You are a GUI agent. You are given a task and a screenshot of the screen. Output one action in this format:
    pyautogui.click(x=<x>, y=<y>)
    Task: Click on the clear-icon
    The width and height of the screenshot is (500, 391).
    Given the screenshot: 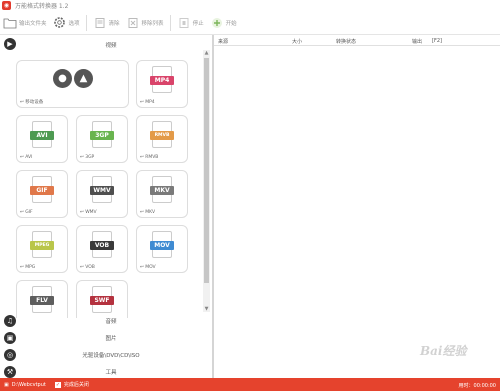 What is the action you would take?
    pyautogui.click(x=100, y=23)
    